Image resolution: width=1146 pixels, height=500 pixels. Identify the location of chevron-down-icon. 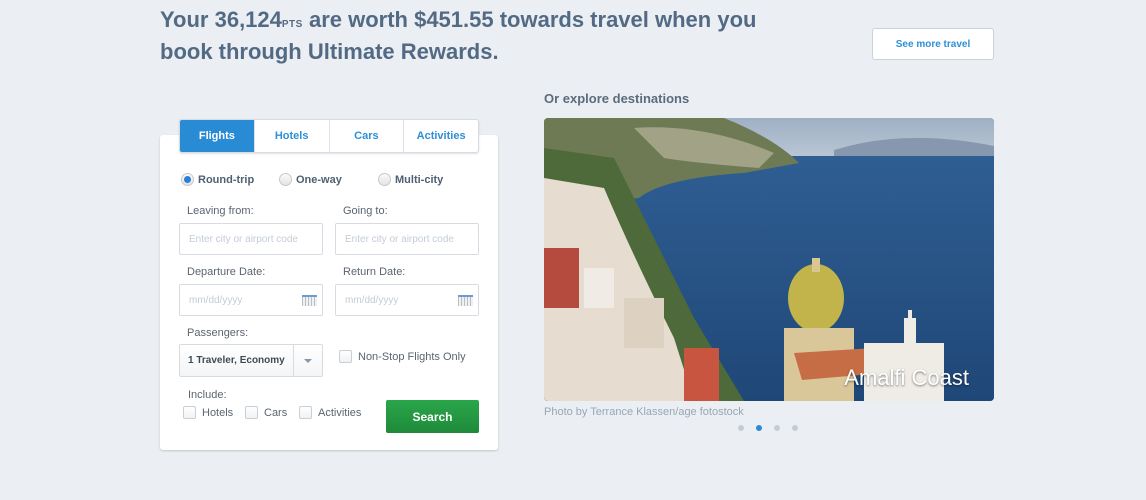
(308, 360).